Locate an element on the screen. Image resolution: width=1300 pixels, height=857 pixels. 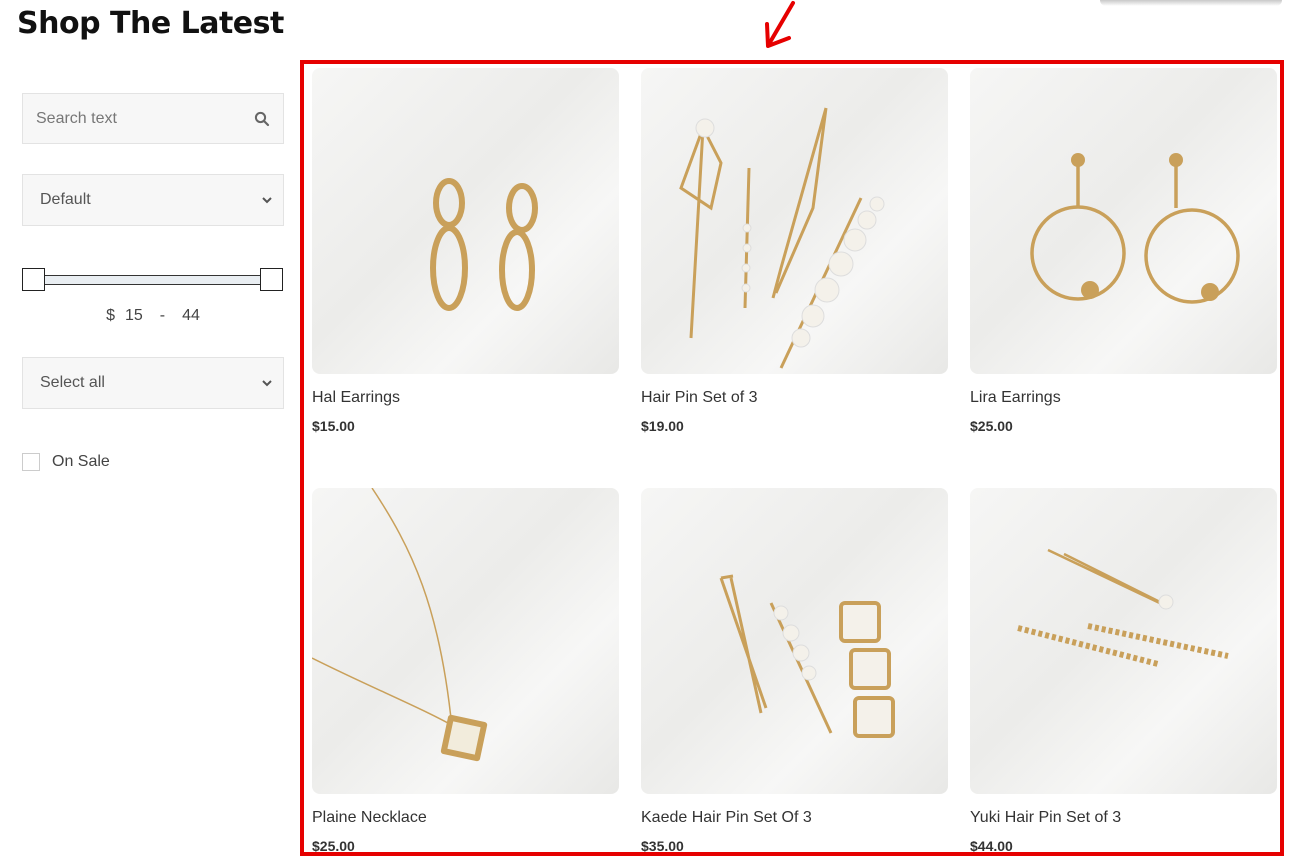
search-field is located at coordinates (153, 118).